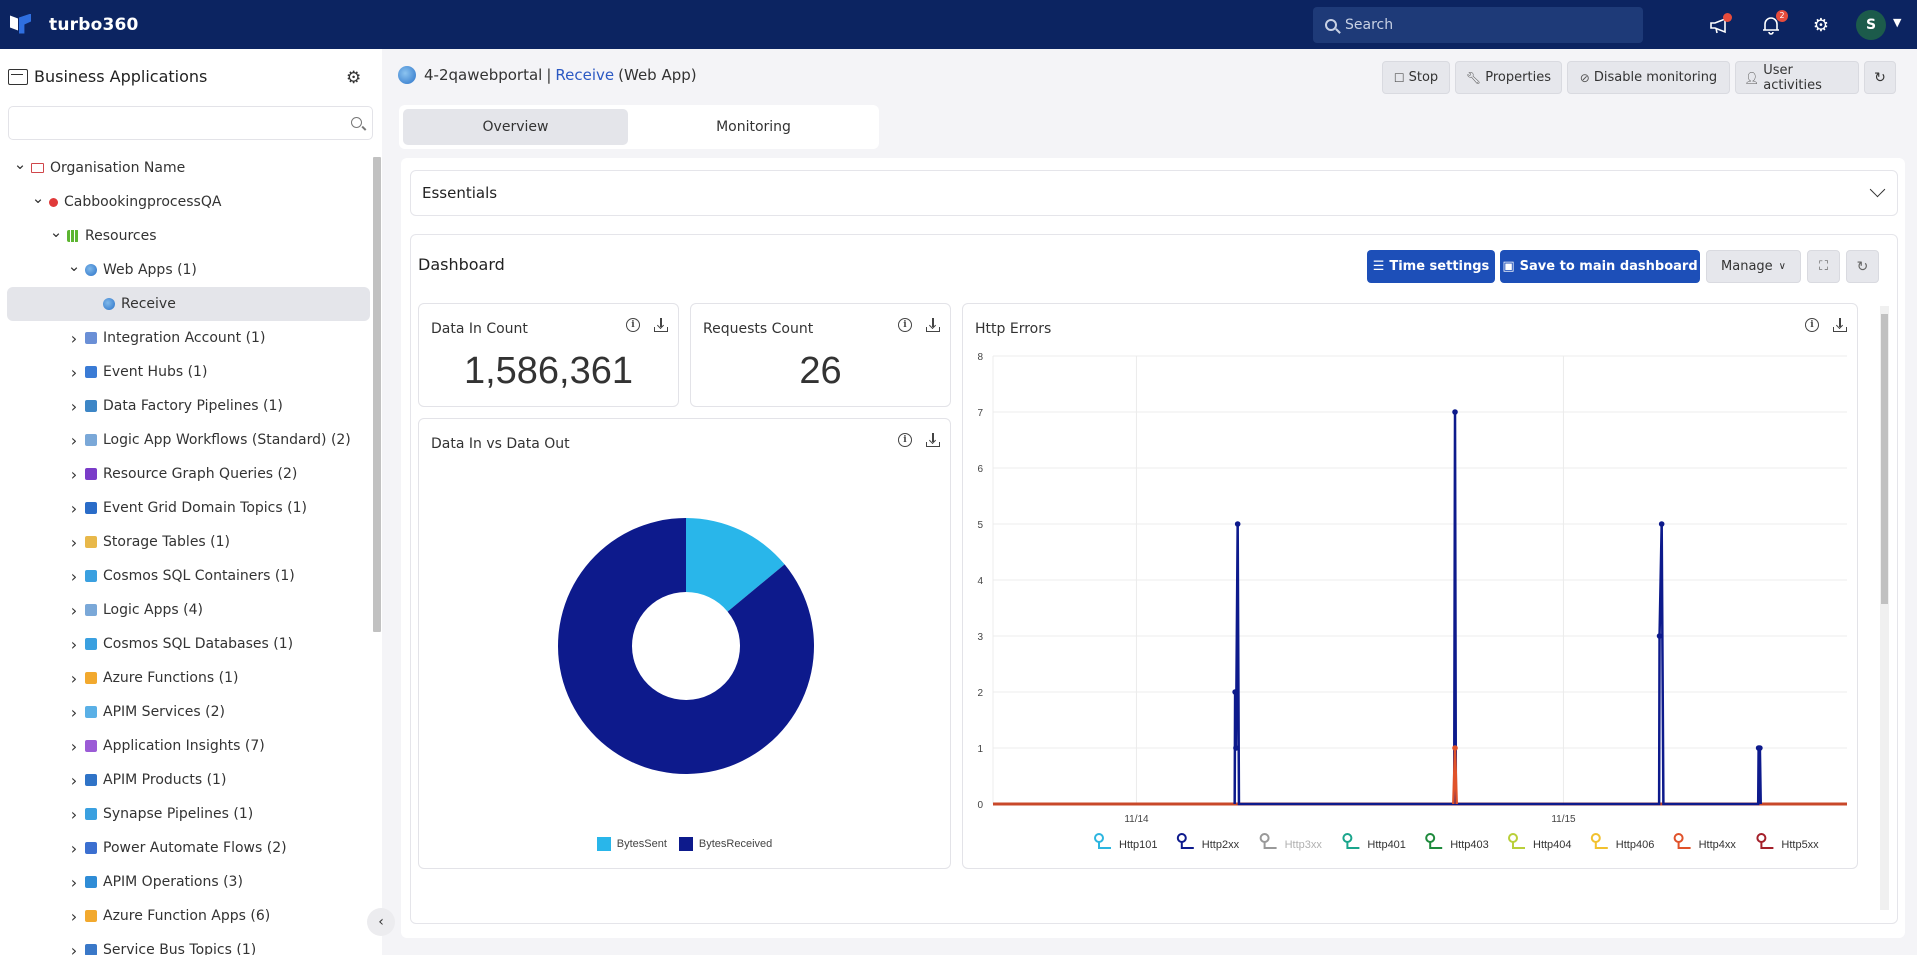 This screenshot has width=1917, height=955. Describe the element at coordinates (1787, 842) in the screenshot. I see `legend-item-http5xx: Http5xx` at that location.